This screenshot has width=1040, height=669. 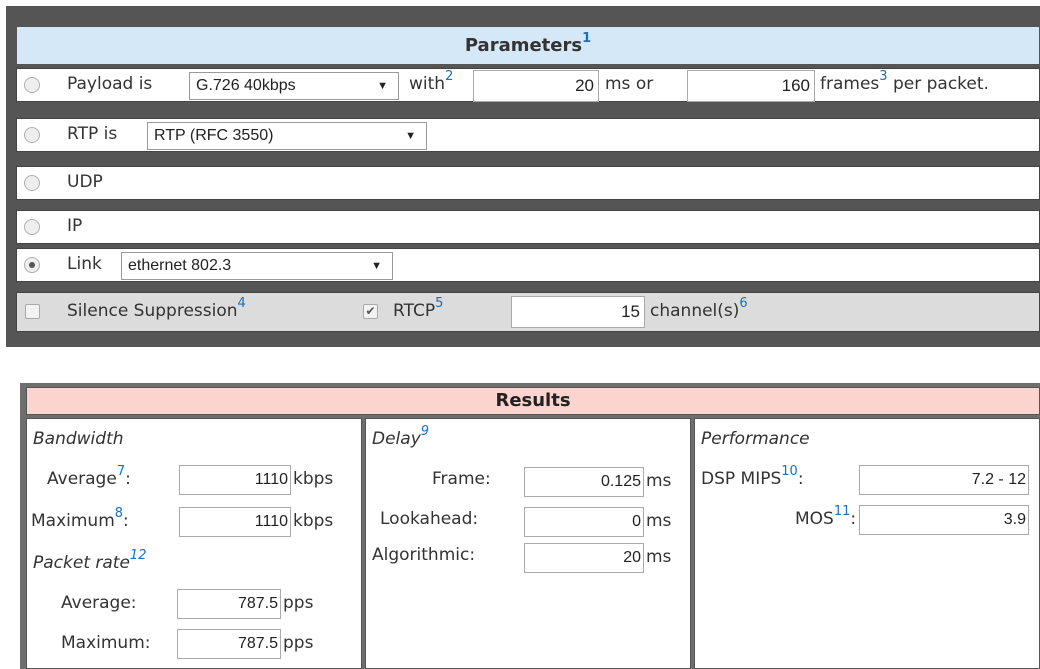 What do you see at coordinates (257, 266) in the screenshot?
I see `link-select: ethernet 802.3 ▼` at bounding box center [257, 266].